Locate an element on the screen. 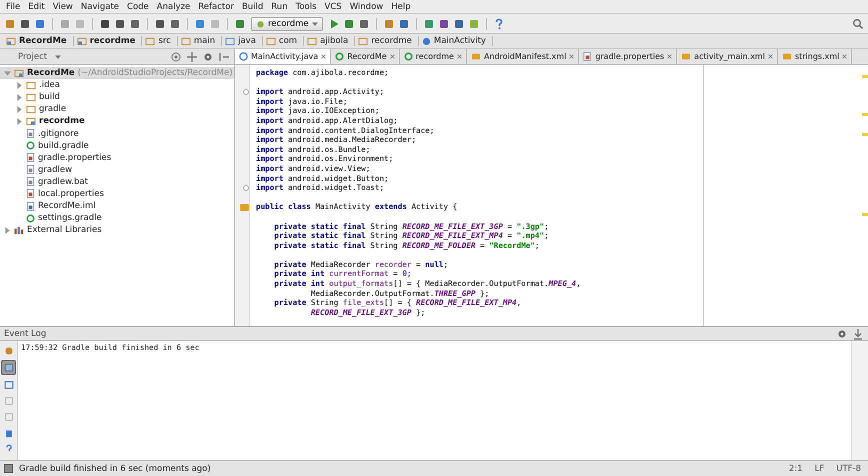  tree-item: External Libraries is located at coordinates (117, 230).